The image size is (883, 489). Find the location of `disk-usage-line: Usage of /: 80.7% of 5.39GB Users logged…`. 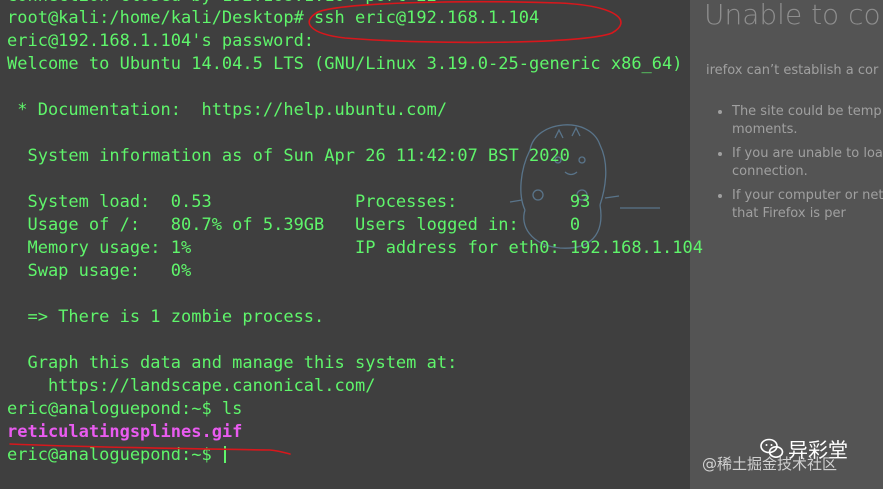

disk-usage-line: Usage of /: 80.7% of 5.39GB Users logged… is located at coordinates (294, 225).